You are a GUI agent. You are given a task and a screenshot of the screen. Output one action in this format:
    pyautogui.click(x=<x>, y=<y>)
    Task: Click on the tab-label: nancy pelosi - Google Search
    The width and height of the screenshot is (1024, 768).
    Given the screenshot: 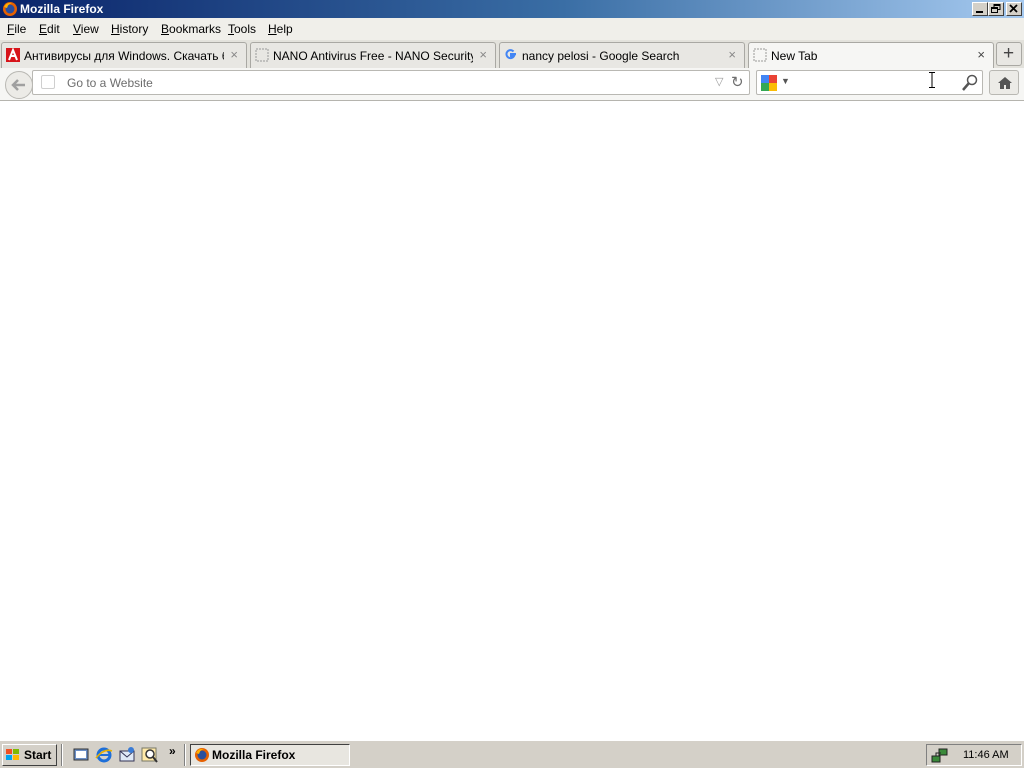 What is the action you would take?
    pyautogui.click(x=601, y=56)
    